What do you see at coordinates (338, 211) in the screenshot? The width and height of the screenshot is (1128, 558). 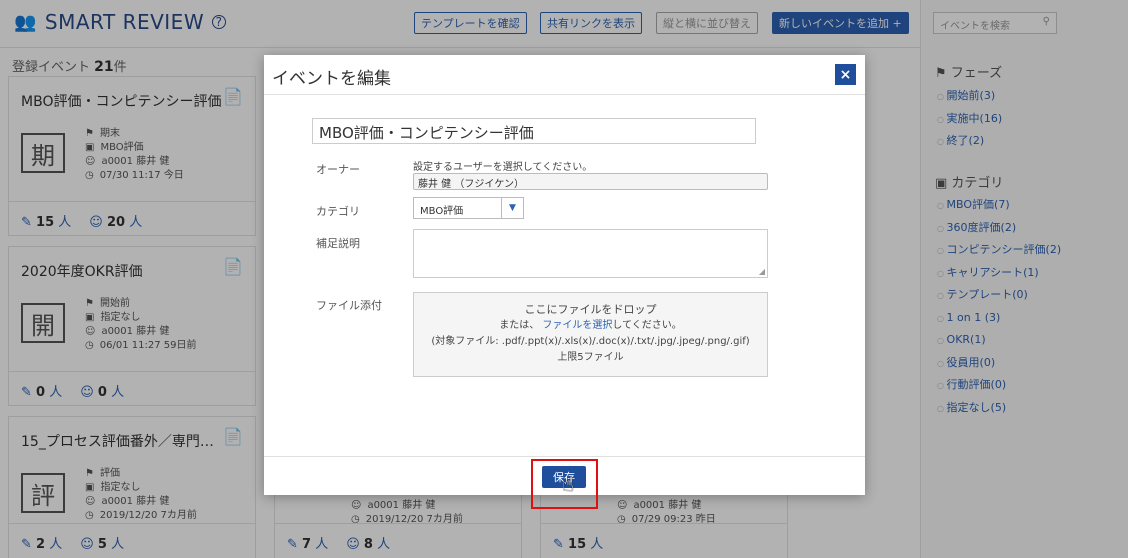 I see `category-label: カテゴリ` at bounding box center [338, 211].